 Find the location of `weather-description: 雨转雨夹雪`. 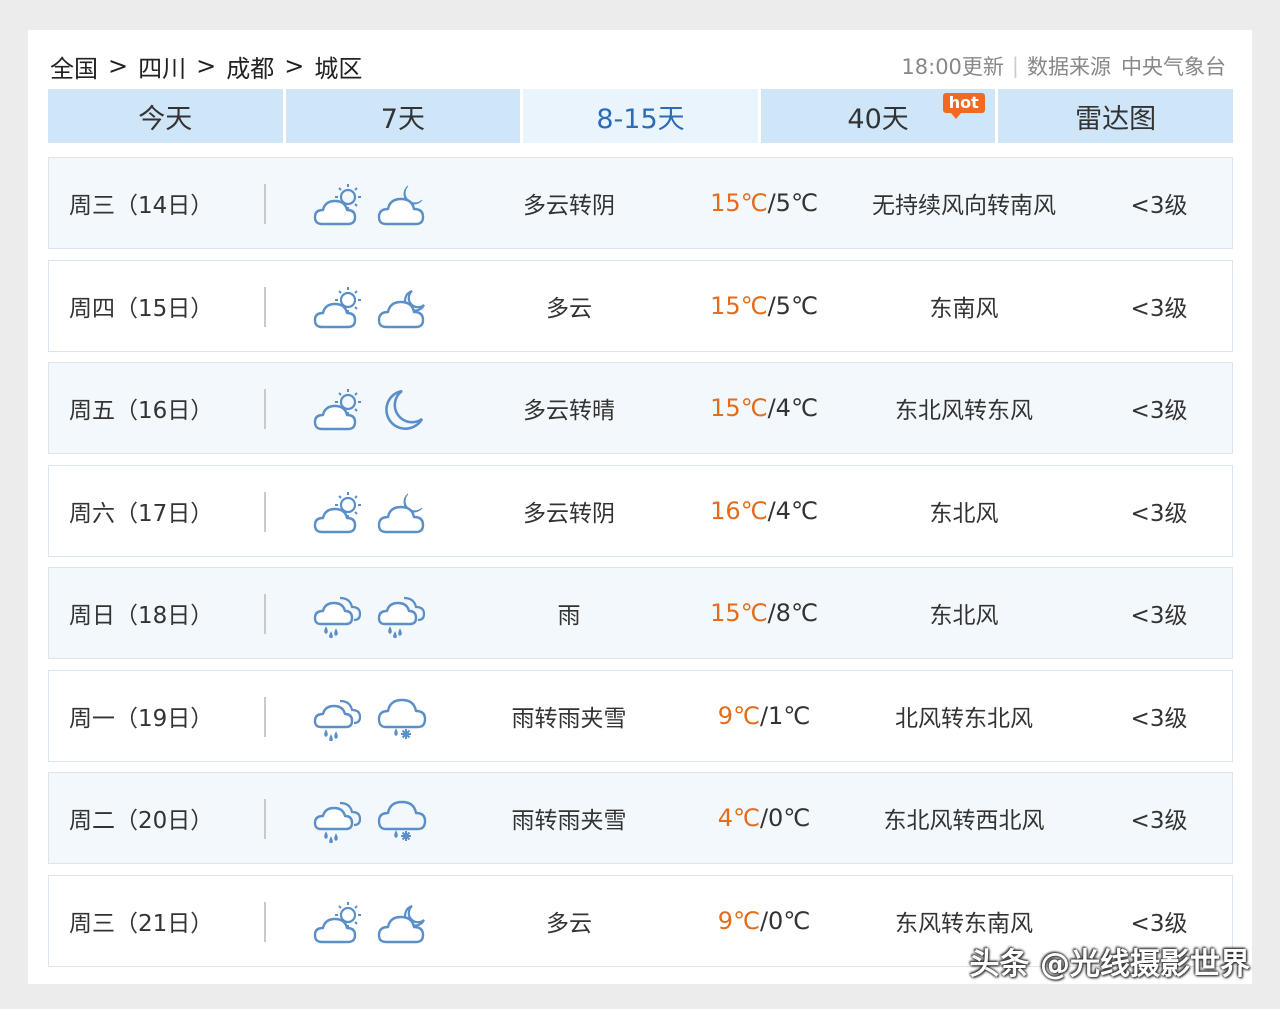

weather-description: 雨转雨夹雪 is located at coordinates (569, 821).